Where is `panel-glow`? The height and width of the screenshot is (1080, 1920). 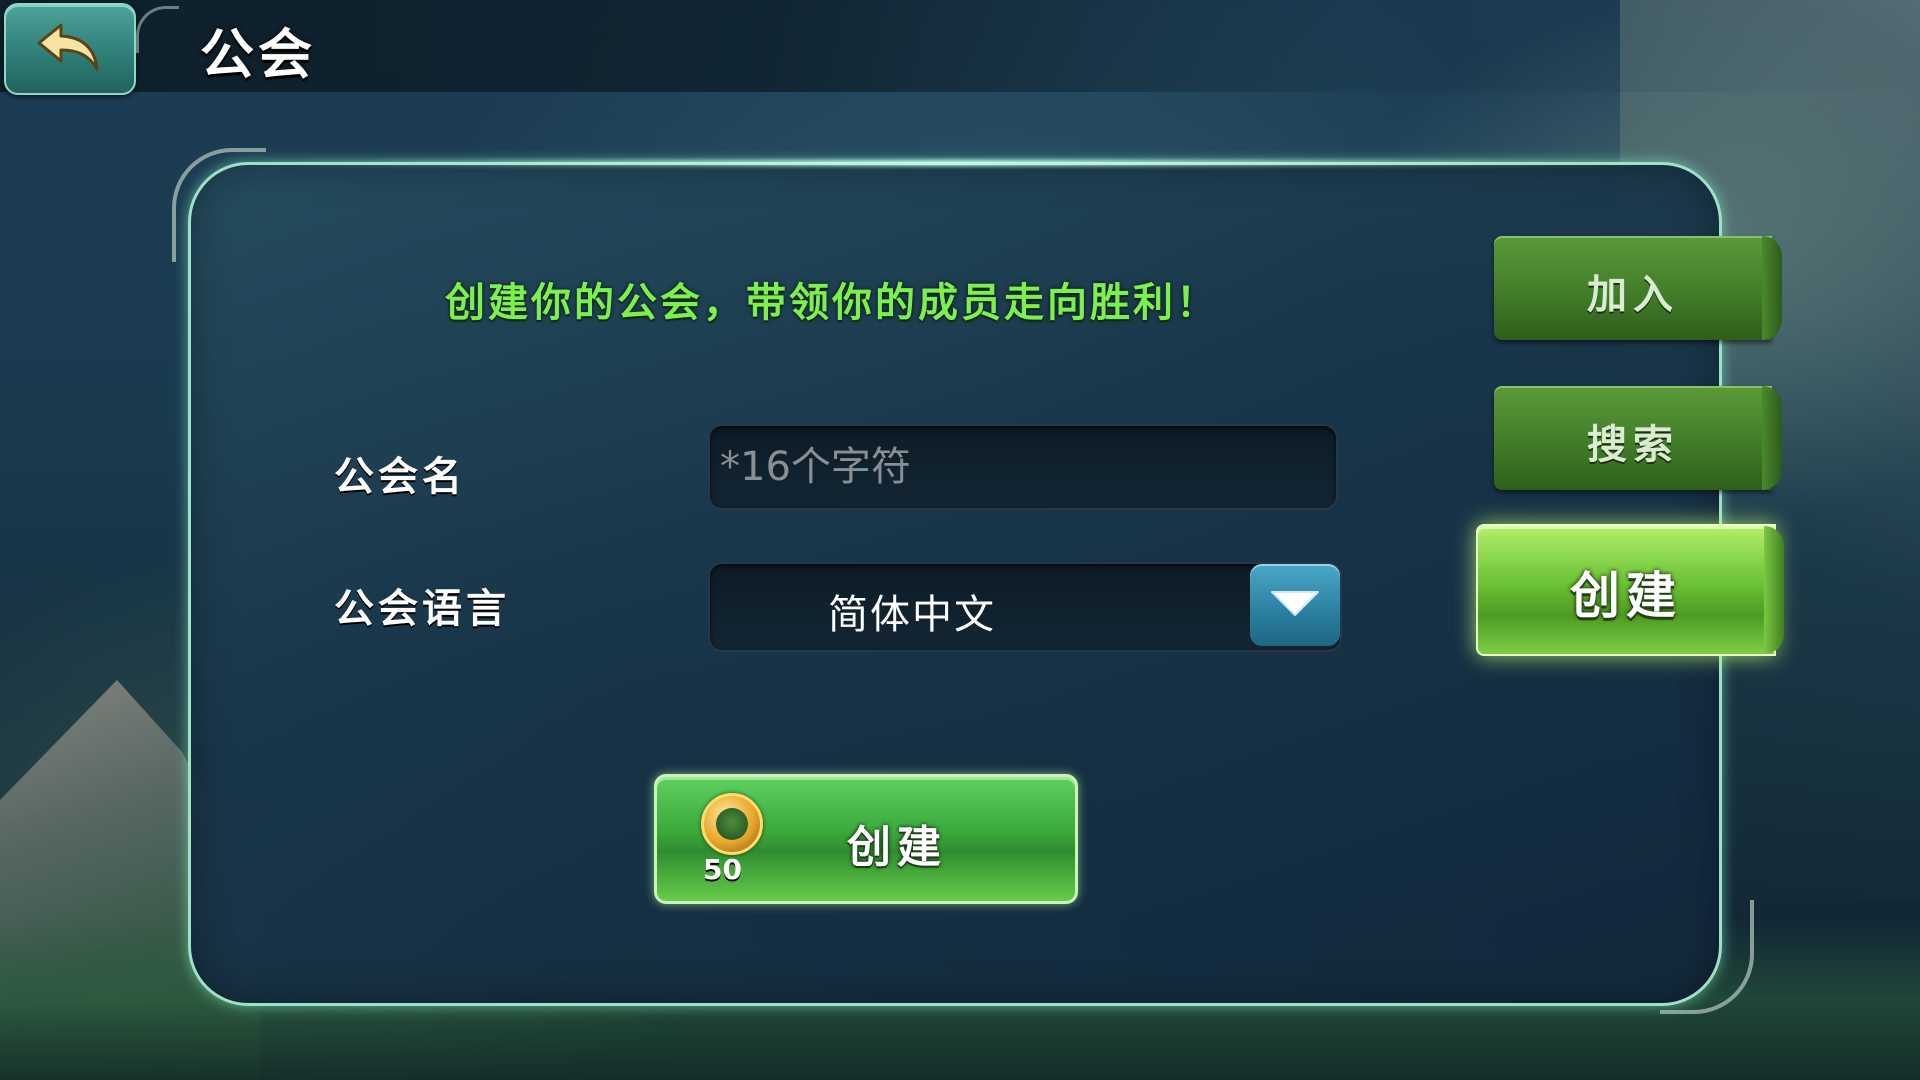 panel-glow is located at coordinates (950, 163).